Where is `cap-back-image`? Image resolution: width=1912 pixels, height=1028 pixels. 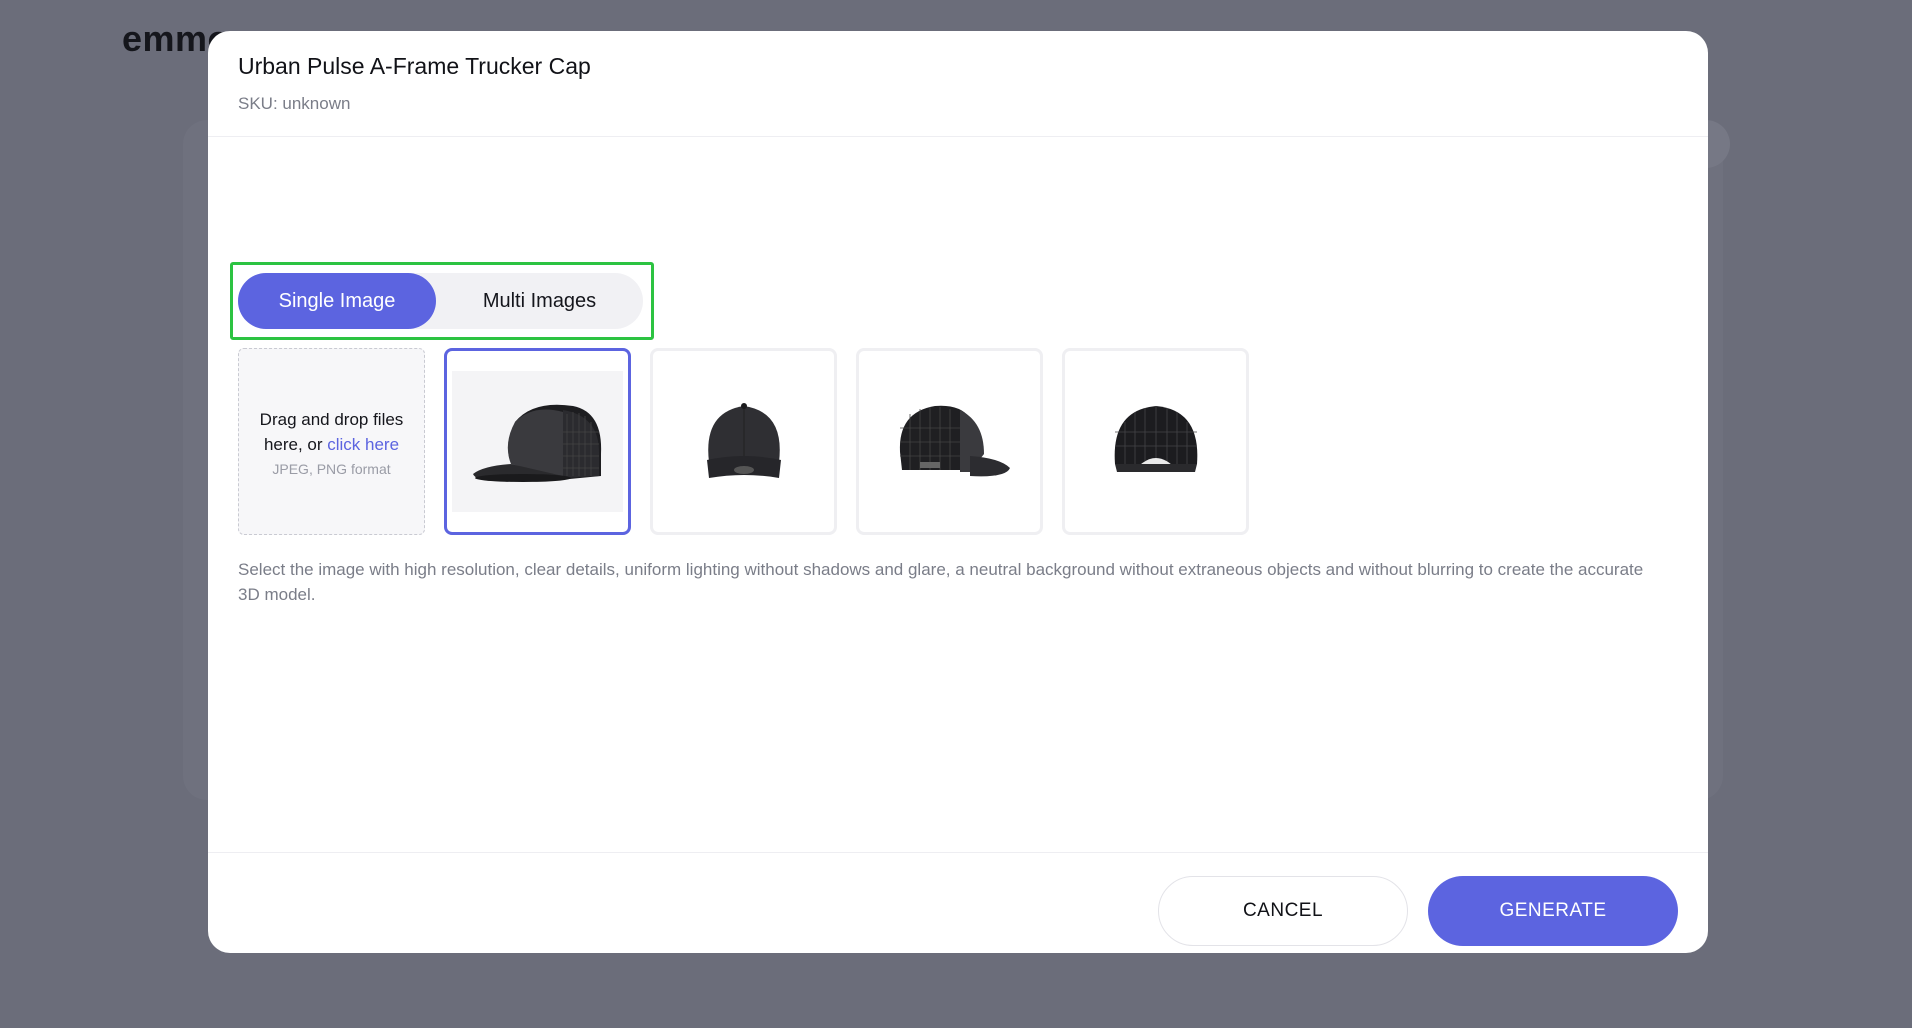 cap-back-image is located at coordinates (1155, 438).